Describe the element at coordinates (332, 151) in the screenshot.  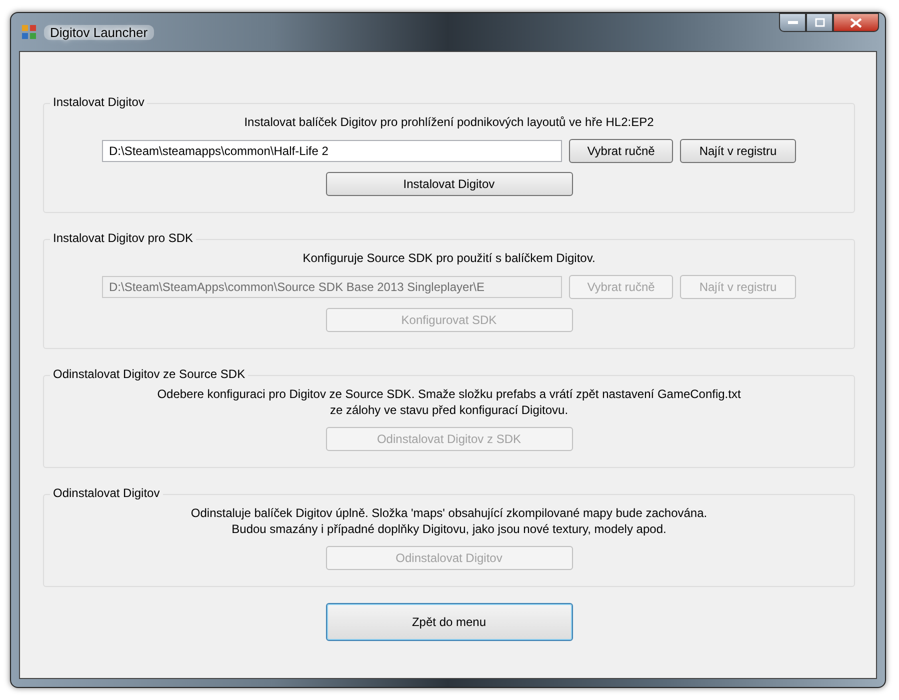
I see `path-field: D:\Steam\steamapps\common\Half-Life 2` at that location.